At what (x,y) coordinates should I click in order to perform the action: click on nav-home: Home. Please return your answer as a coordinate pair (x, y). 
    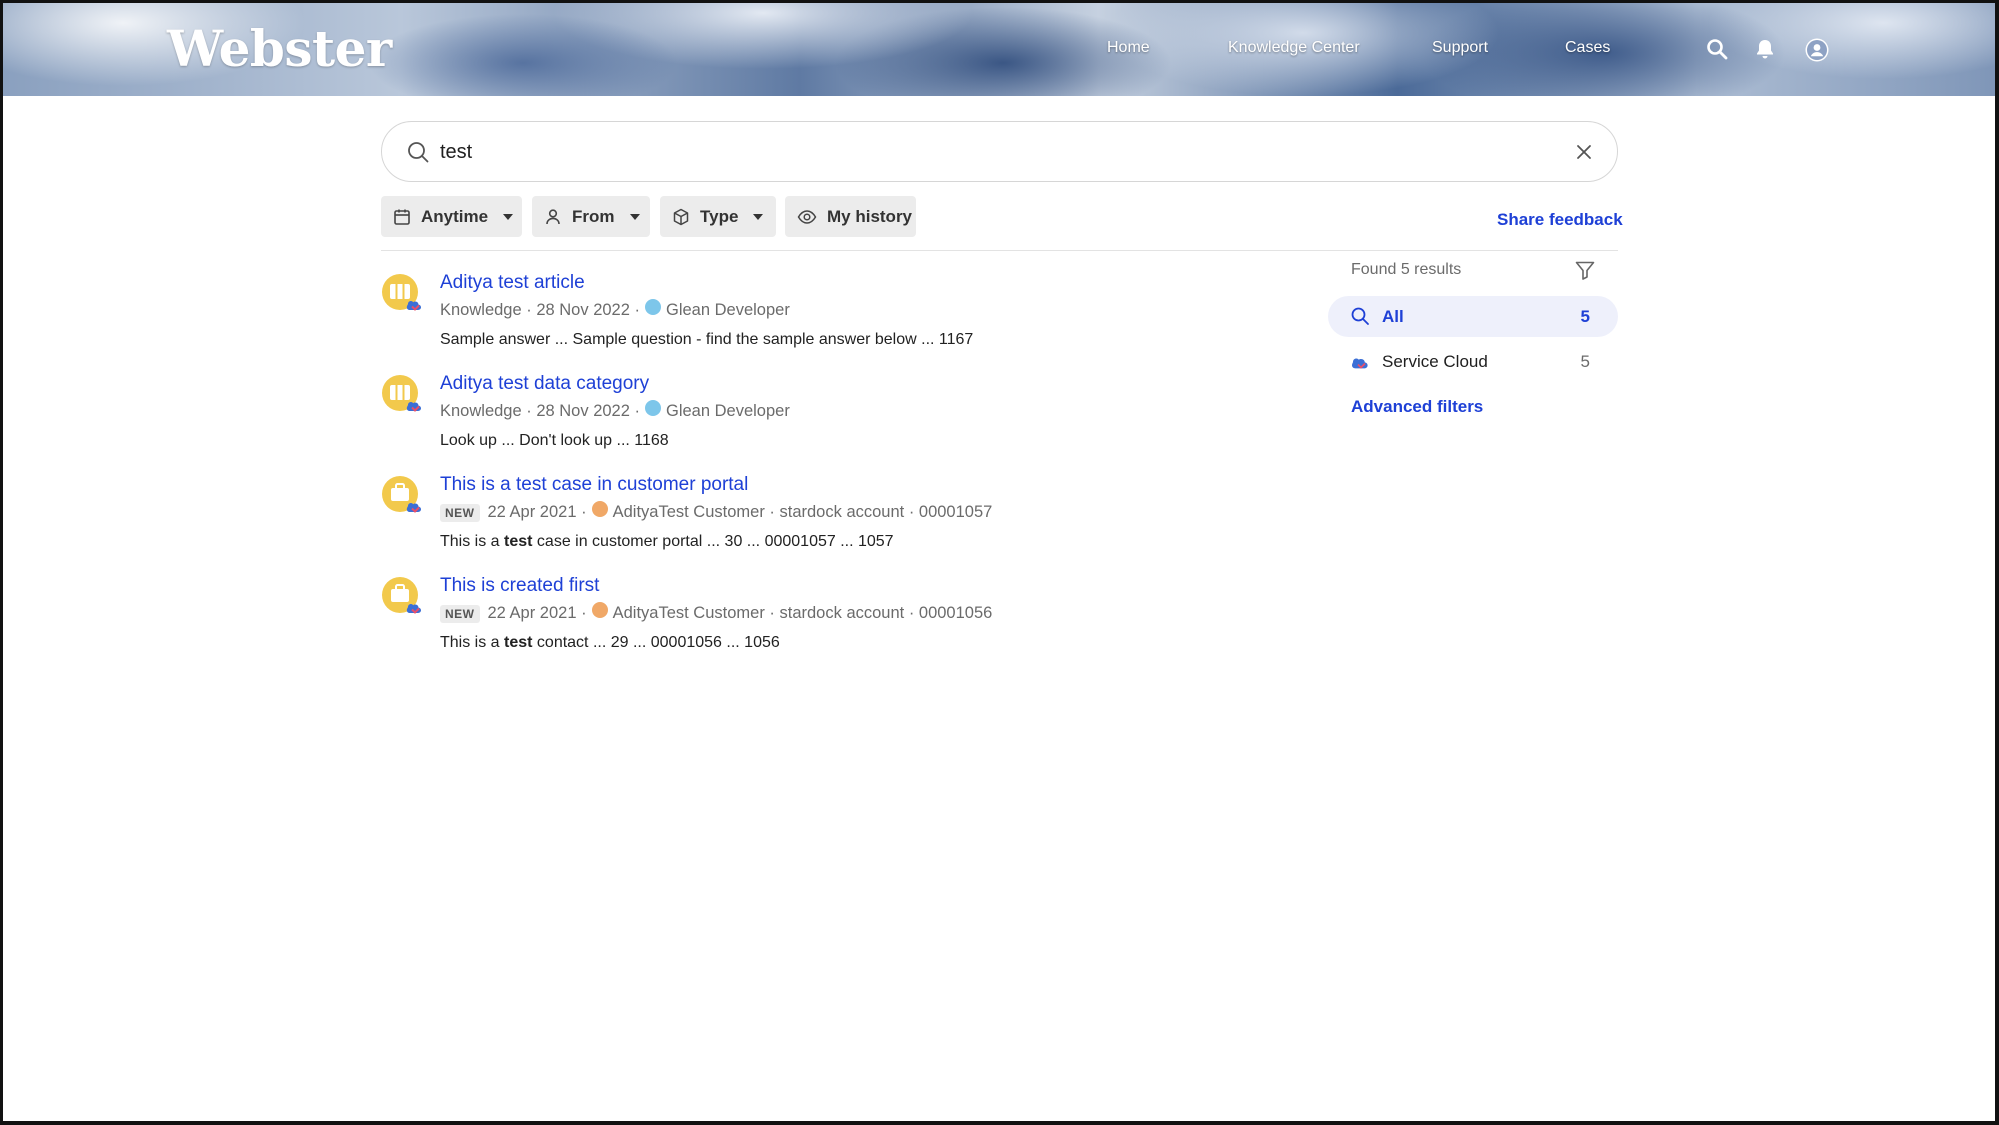
    Looking at the image, I should click on (1128, 48).